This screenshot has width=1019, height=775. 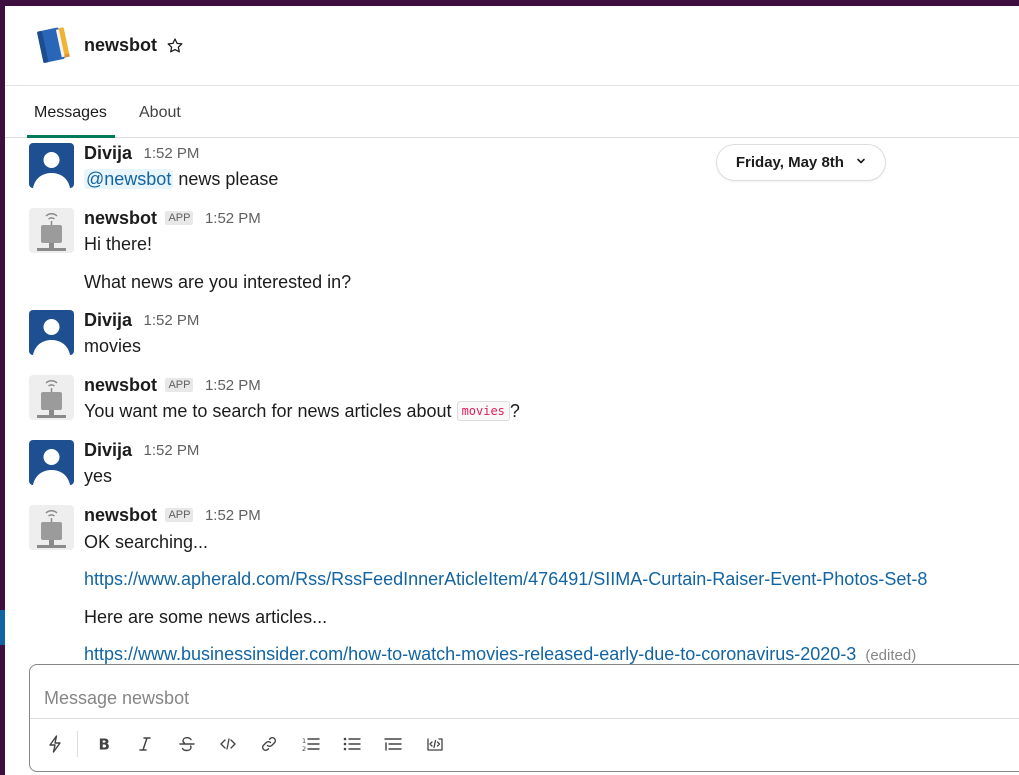 I want to click on chevron-down-icon, so click(x=861, y=161).